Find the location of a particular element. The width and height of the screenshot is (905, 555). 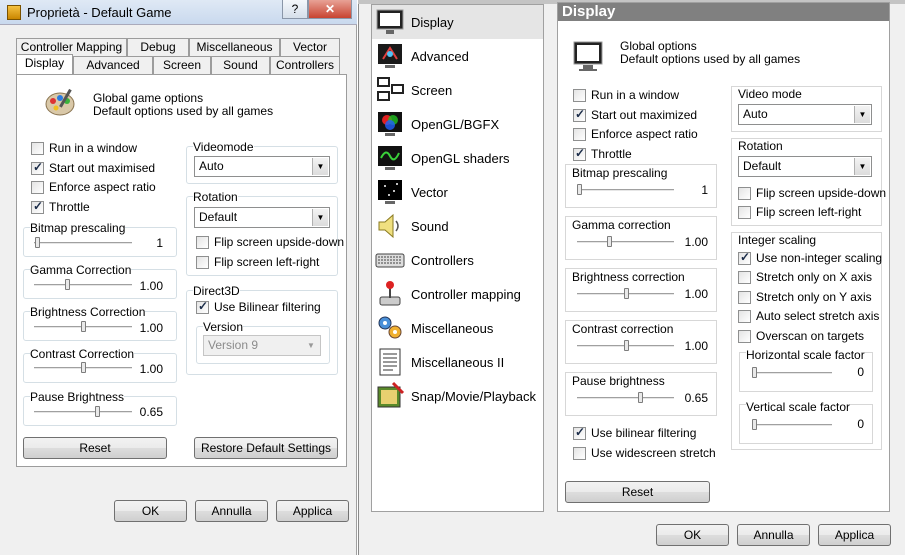

nav-item-sound: Sound is located at coordinates (457, 226).